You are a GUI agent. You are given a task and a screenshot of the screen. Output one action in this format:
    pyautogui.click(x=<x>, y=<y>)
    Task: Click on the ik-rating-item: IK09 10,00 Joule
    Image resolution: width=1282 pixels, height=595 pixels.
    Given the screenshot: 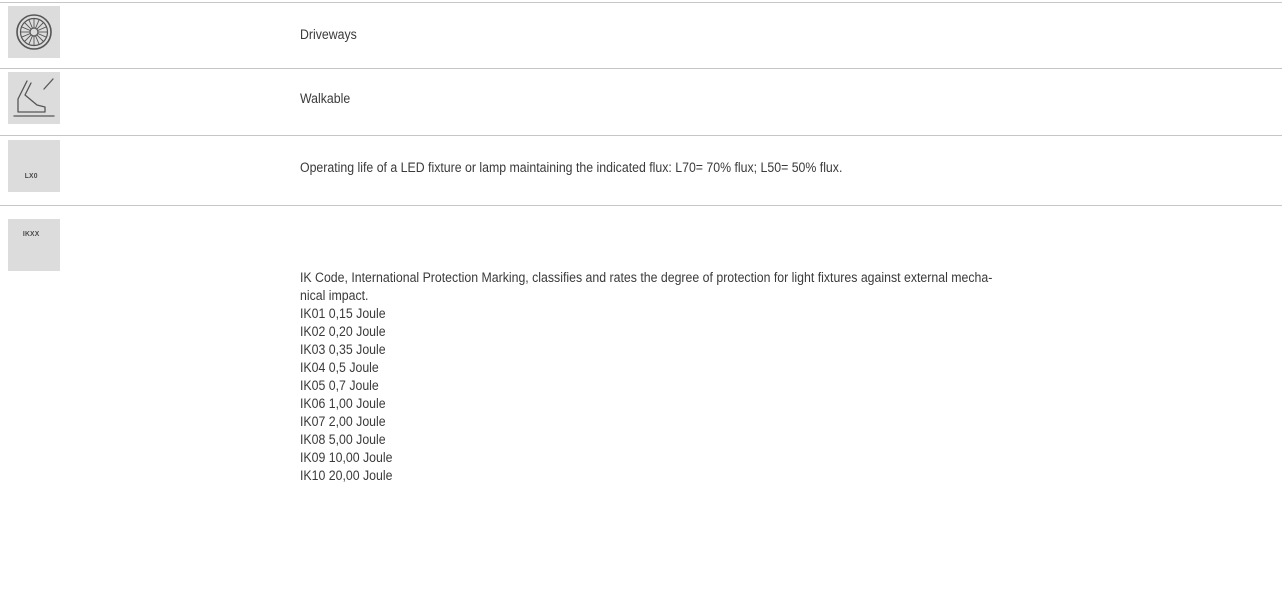 What is the action you would take?
    pyautogui.click(x=346, y=457)
    